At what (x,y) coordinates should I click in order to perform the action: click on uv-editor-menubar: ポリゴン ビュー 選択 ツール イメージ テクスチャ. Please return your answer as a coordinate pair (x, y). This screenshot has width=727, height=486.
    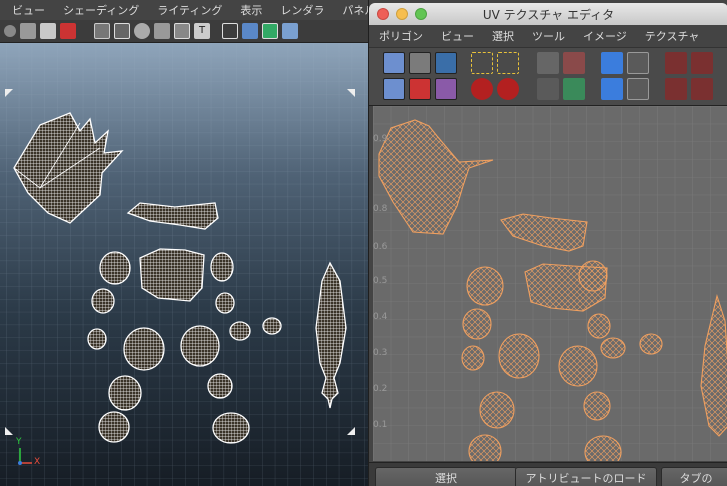
    Looking at the image, I should click on (548, 36).